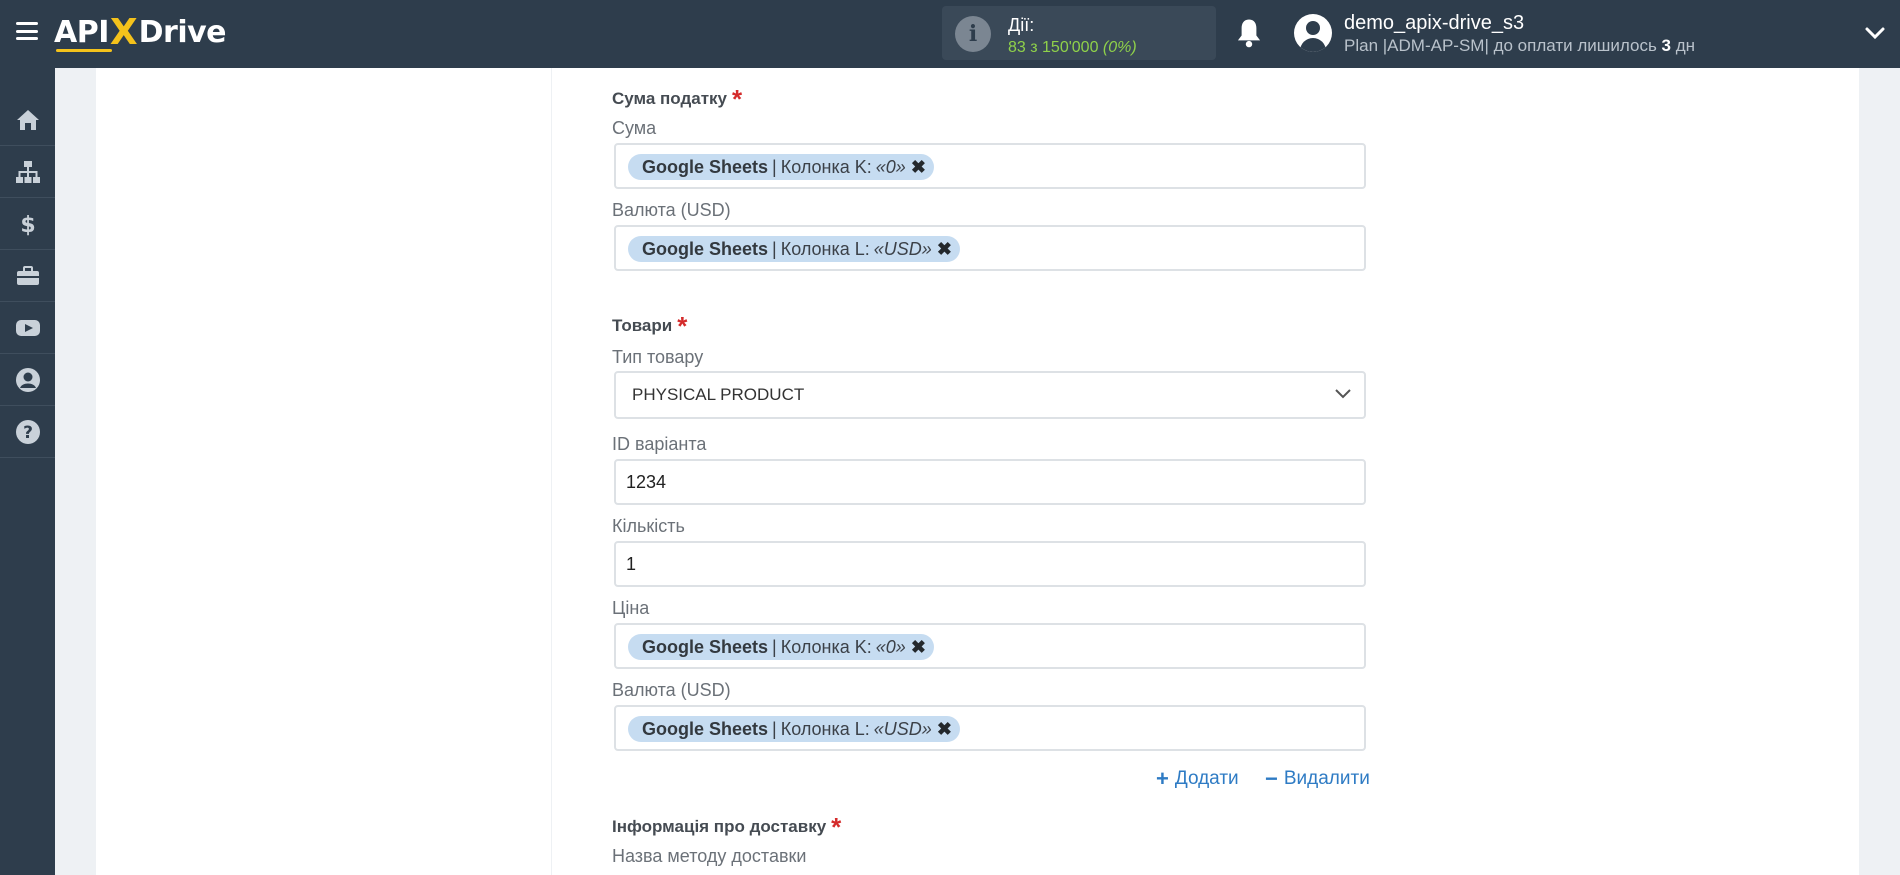  Describe the element at coordinates (631, 564) in the screenshot. I see `quantity-value: 1` at that location.